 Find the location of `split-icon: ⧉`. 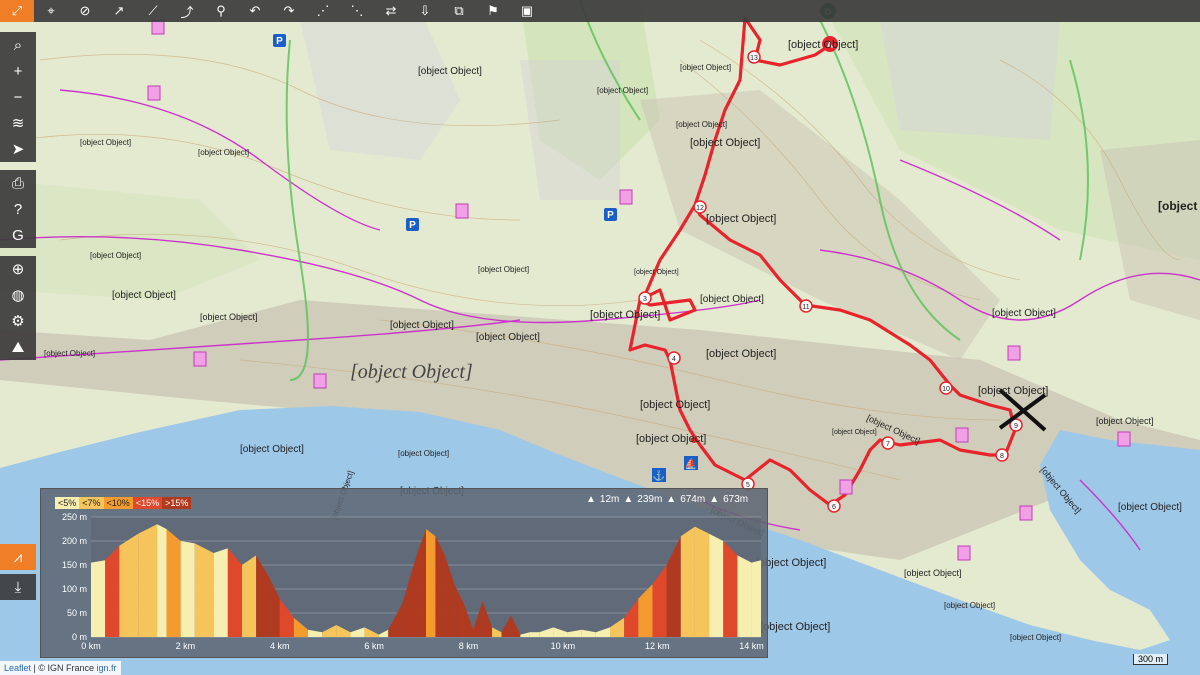

split-icon: ⧉ is located at coordinates (459, 11).